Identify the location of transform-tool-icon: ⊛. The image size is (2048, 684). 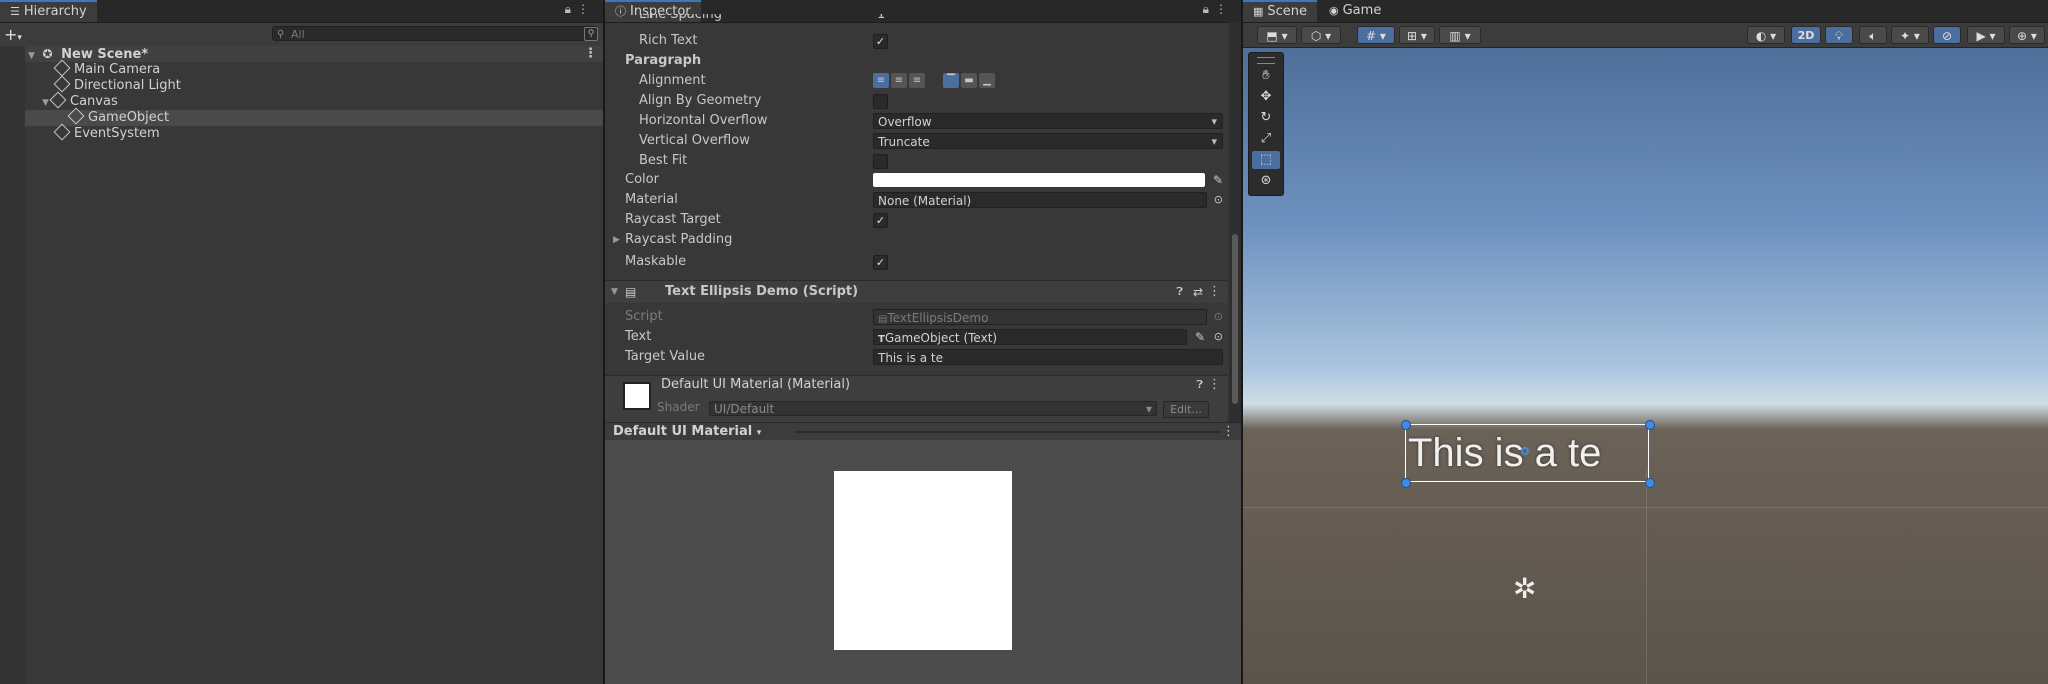
(1266, 181).